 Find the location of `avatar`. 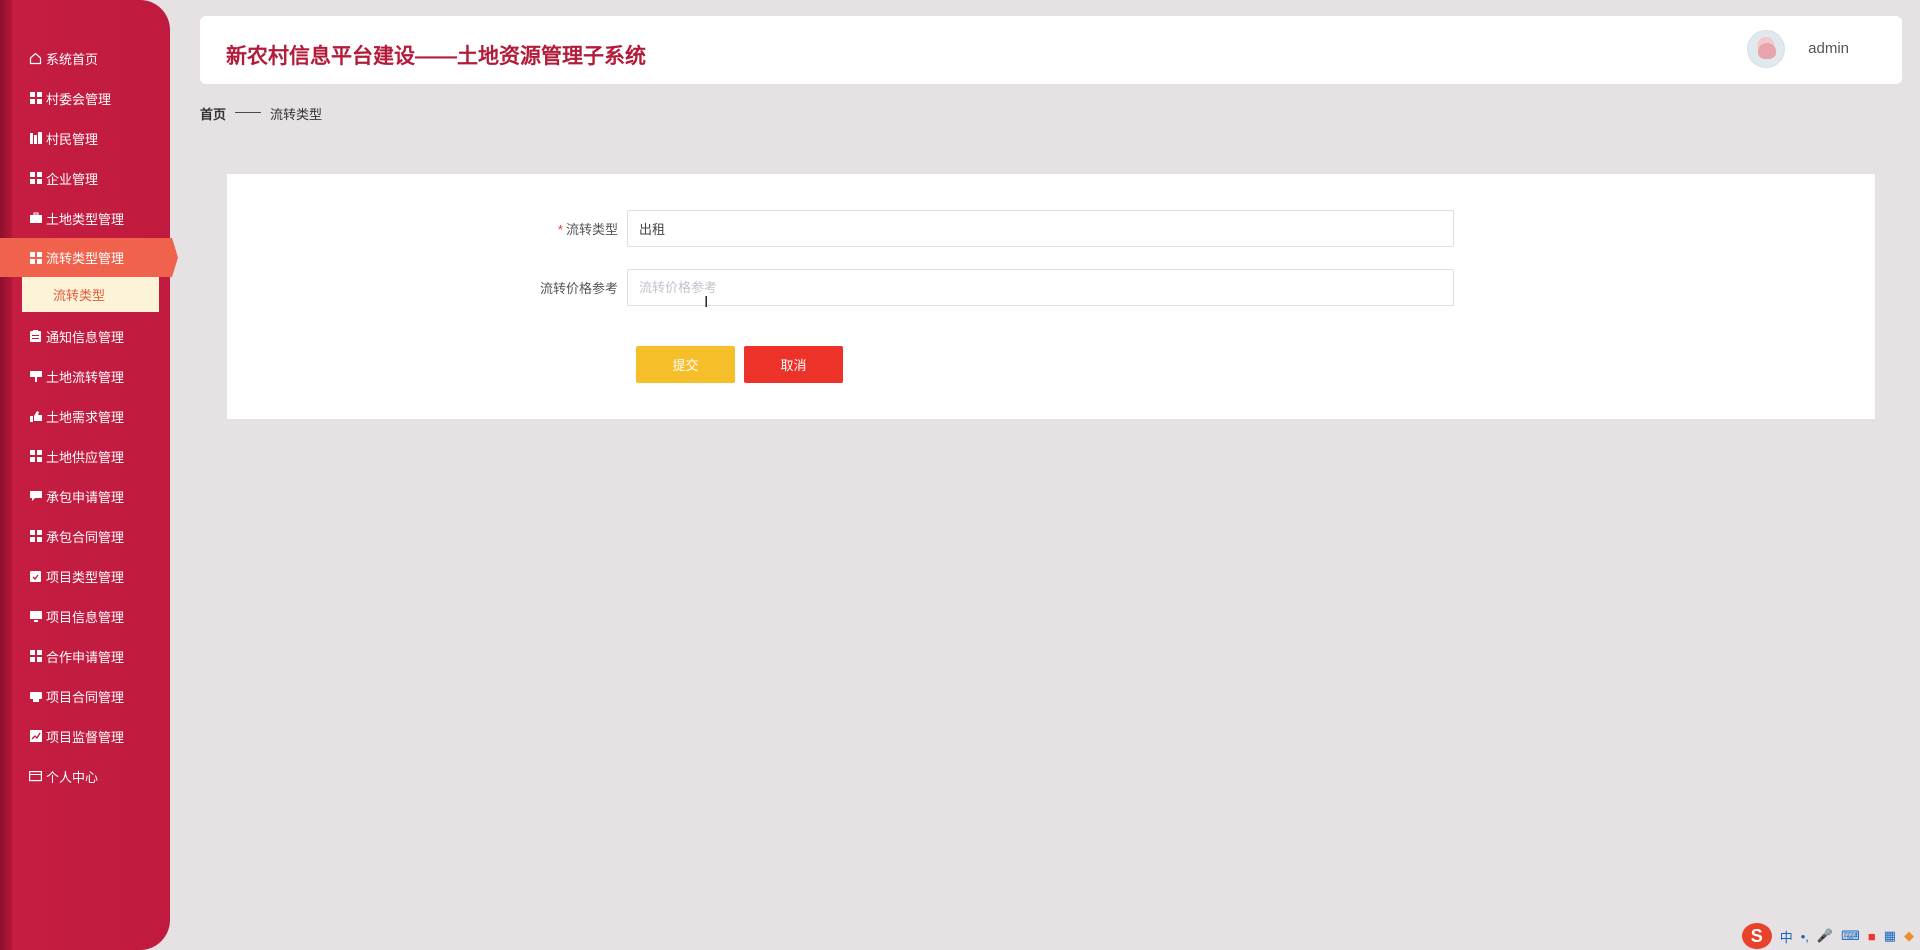

avatar is located at coordinates (1766, 49).